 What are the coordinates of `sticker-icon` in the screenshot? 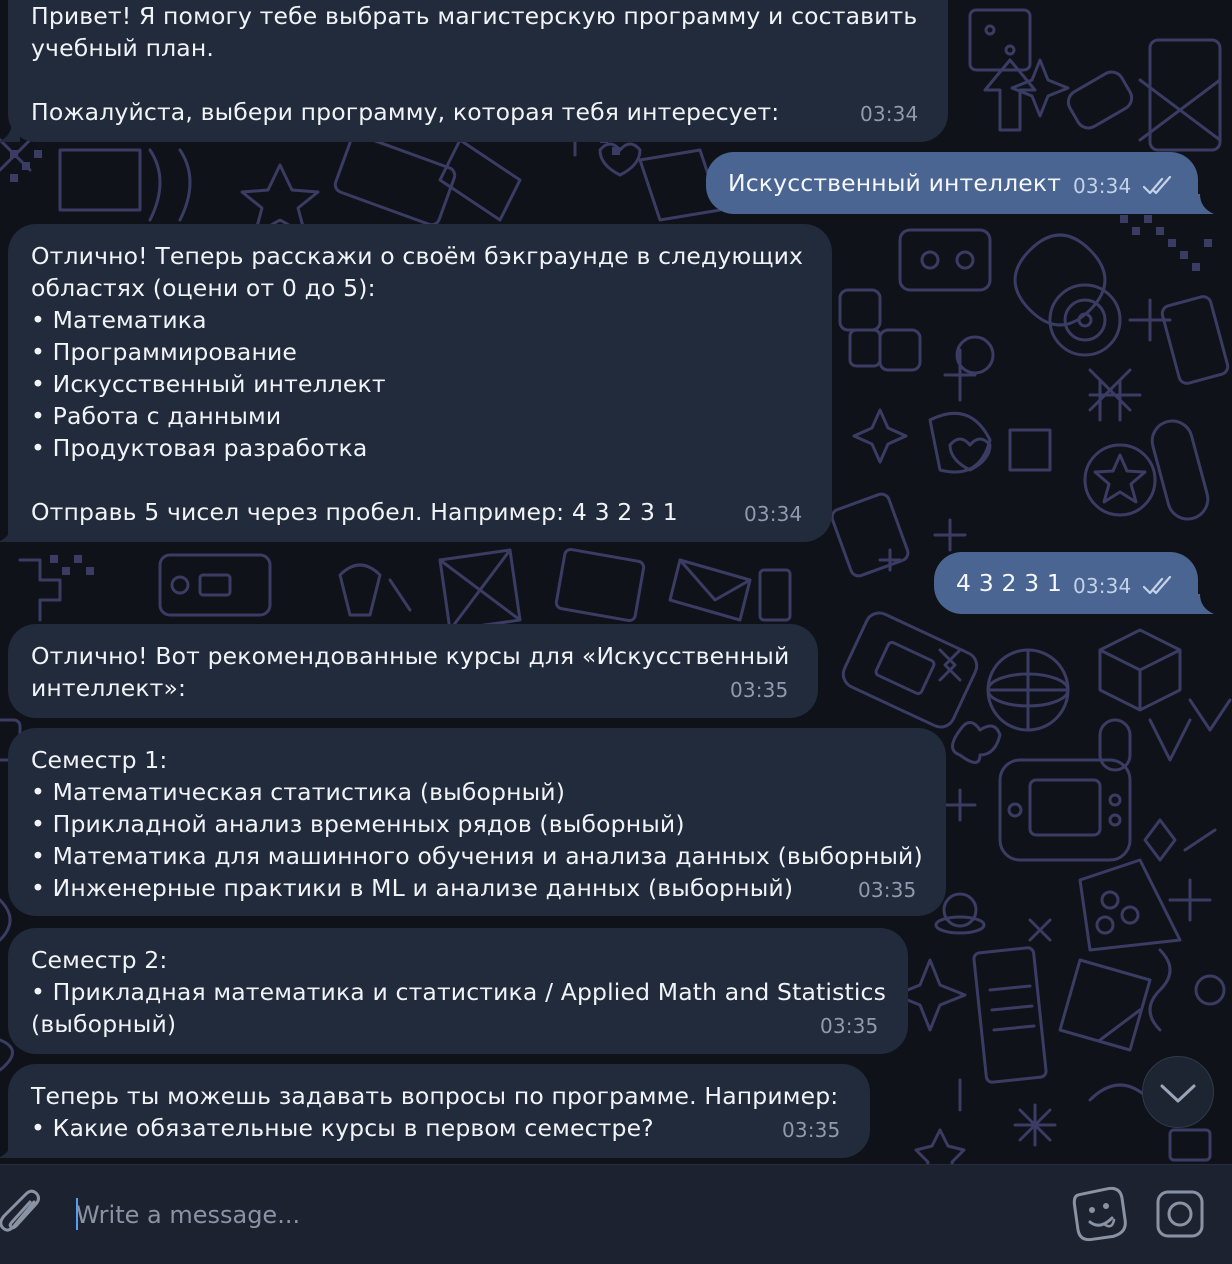 It's located at (1100, 1214).